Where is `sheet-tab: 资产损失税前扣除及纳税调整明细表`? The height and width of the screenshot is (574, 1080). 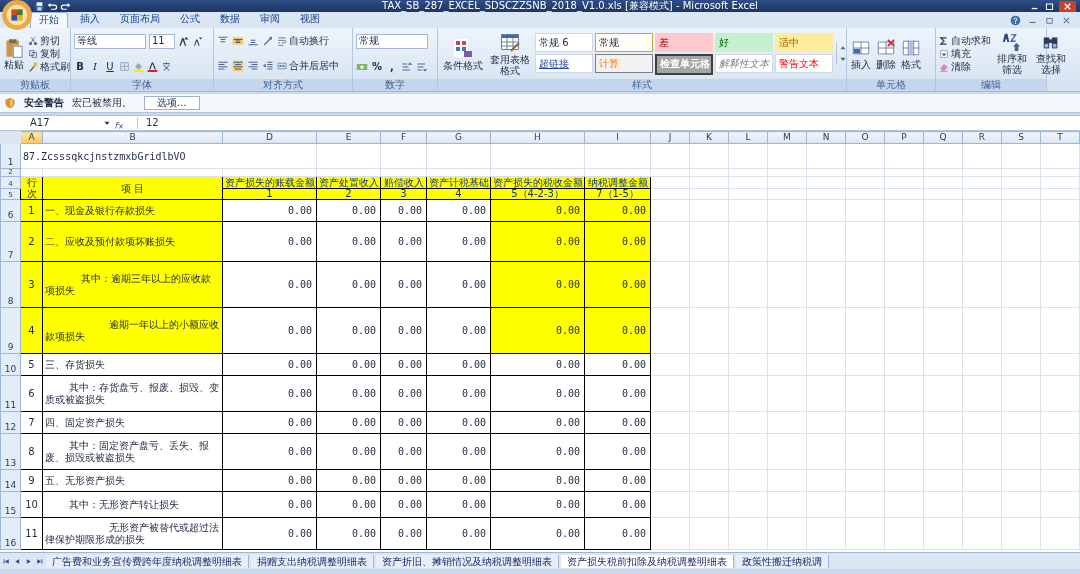 sheet-tab: 资产损失税前扣除及纳税调整明细表 is located at coordinates (647, 561).